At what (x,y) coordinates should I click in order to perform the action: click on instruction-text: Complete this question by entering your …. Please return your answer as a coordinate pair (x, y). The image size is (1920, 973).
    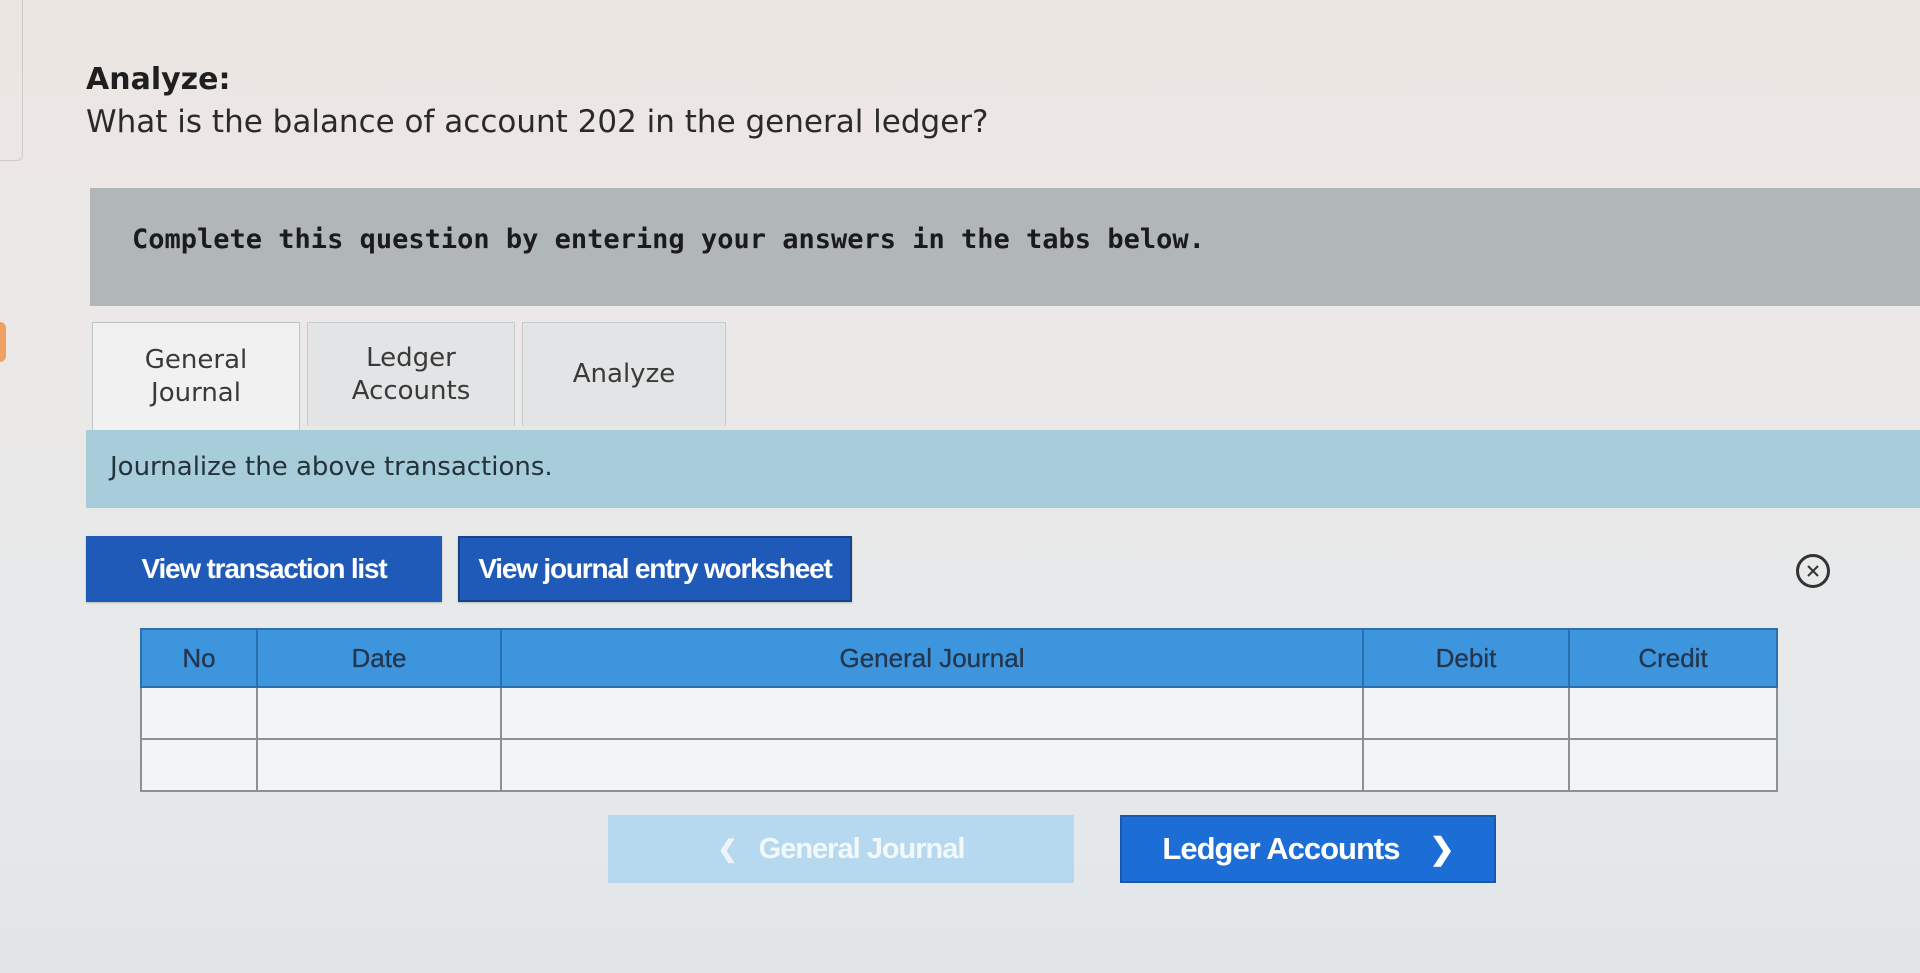
    Looking at the image, I should click on (668, 239).